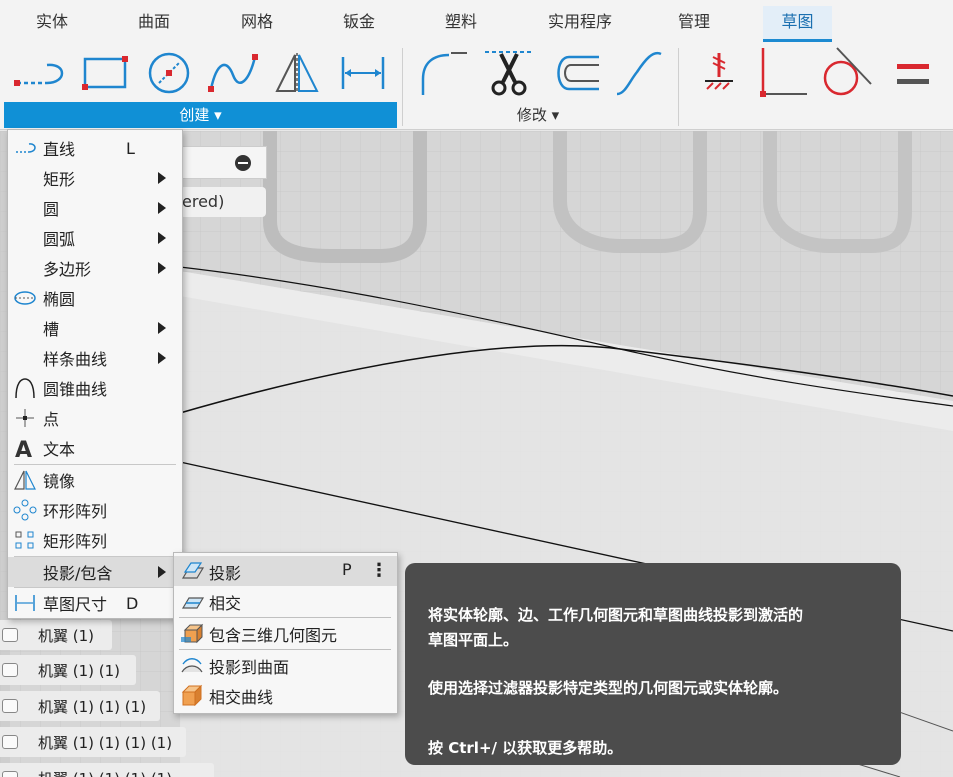 The image size is (953, 777). I want to click on rectangle-tool-button, so click(105, 73).